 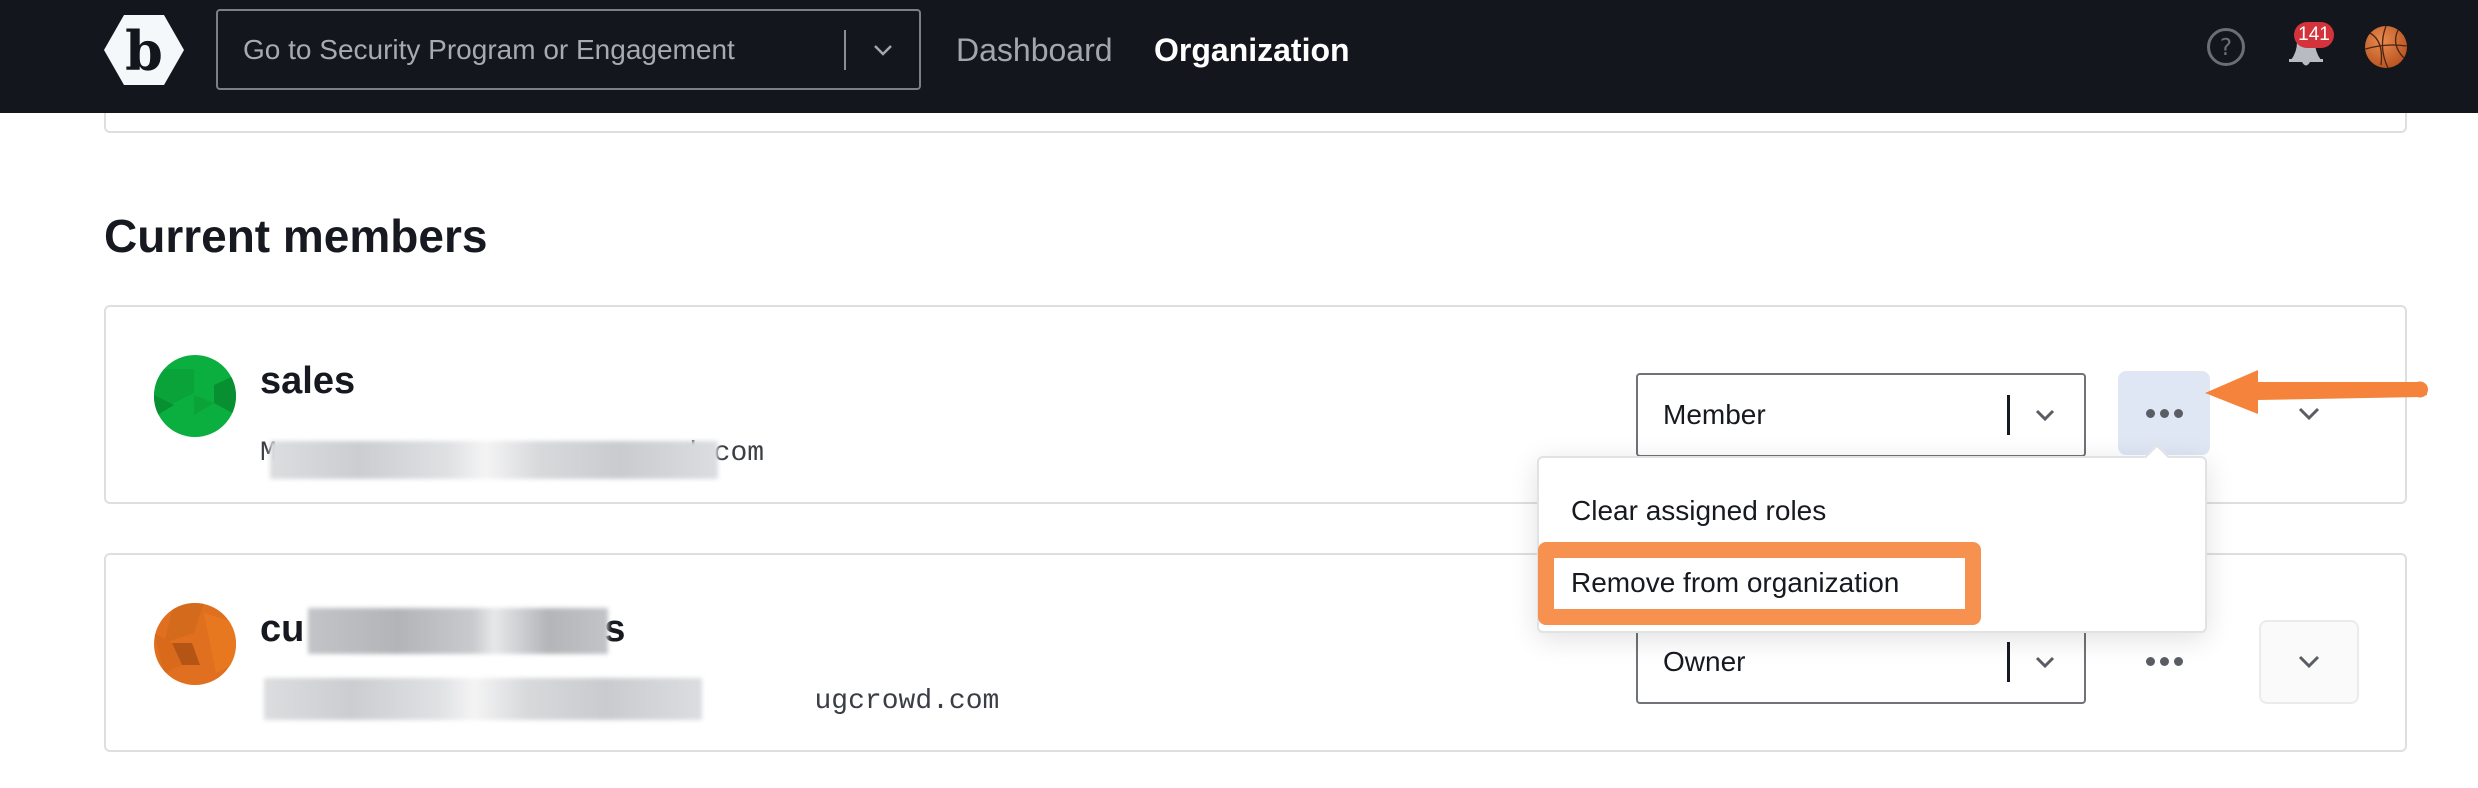 I want to click on role-select: Member, so click(x=1861, y=415).